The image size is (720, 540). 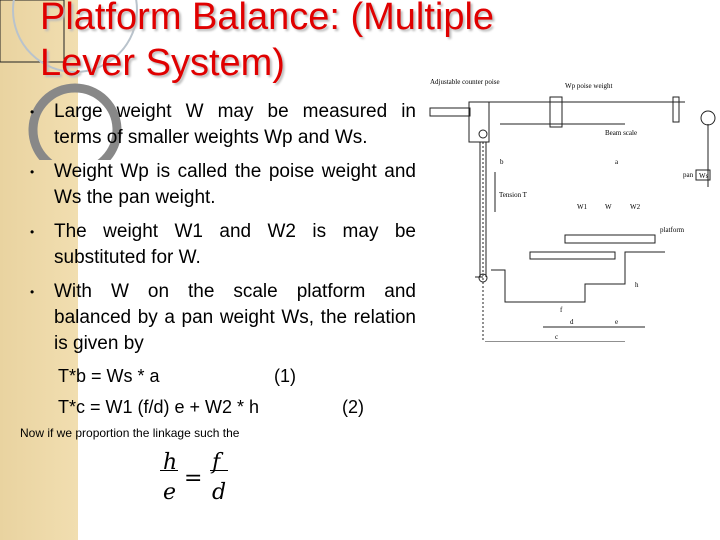 What do you see at coordinates (617, 162) in the screenshot?
I see `label-a: a` at bounding box center [617, 162].